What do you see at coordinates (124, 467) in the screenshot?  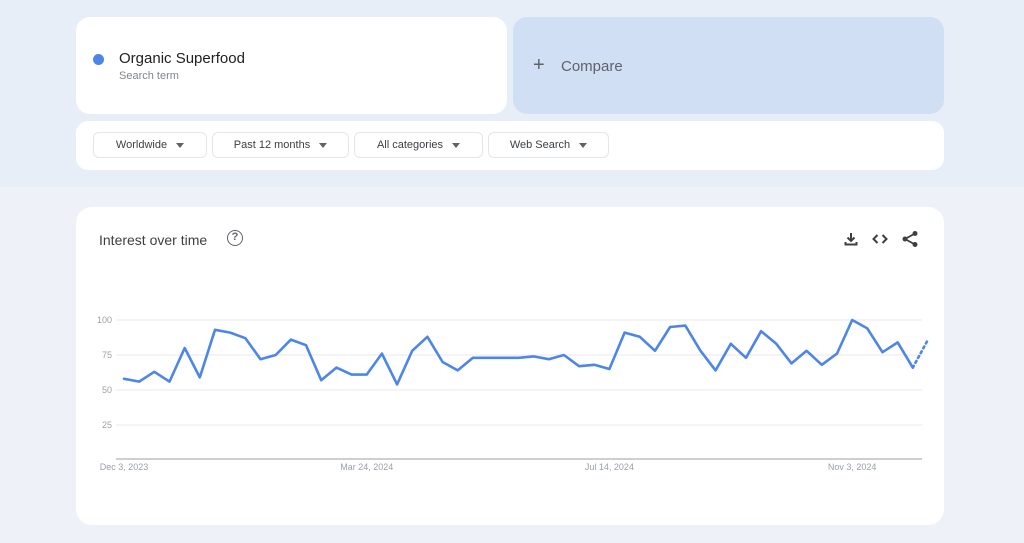 I see `x-tick-label: Dec 3, 2023` at bounding box center [124, 467].